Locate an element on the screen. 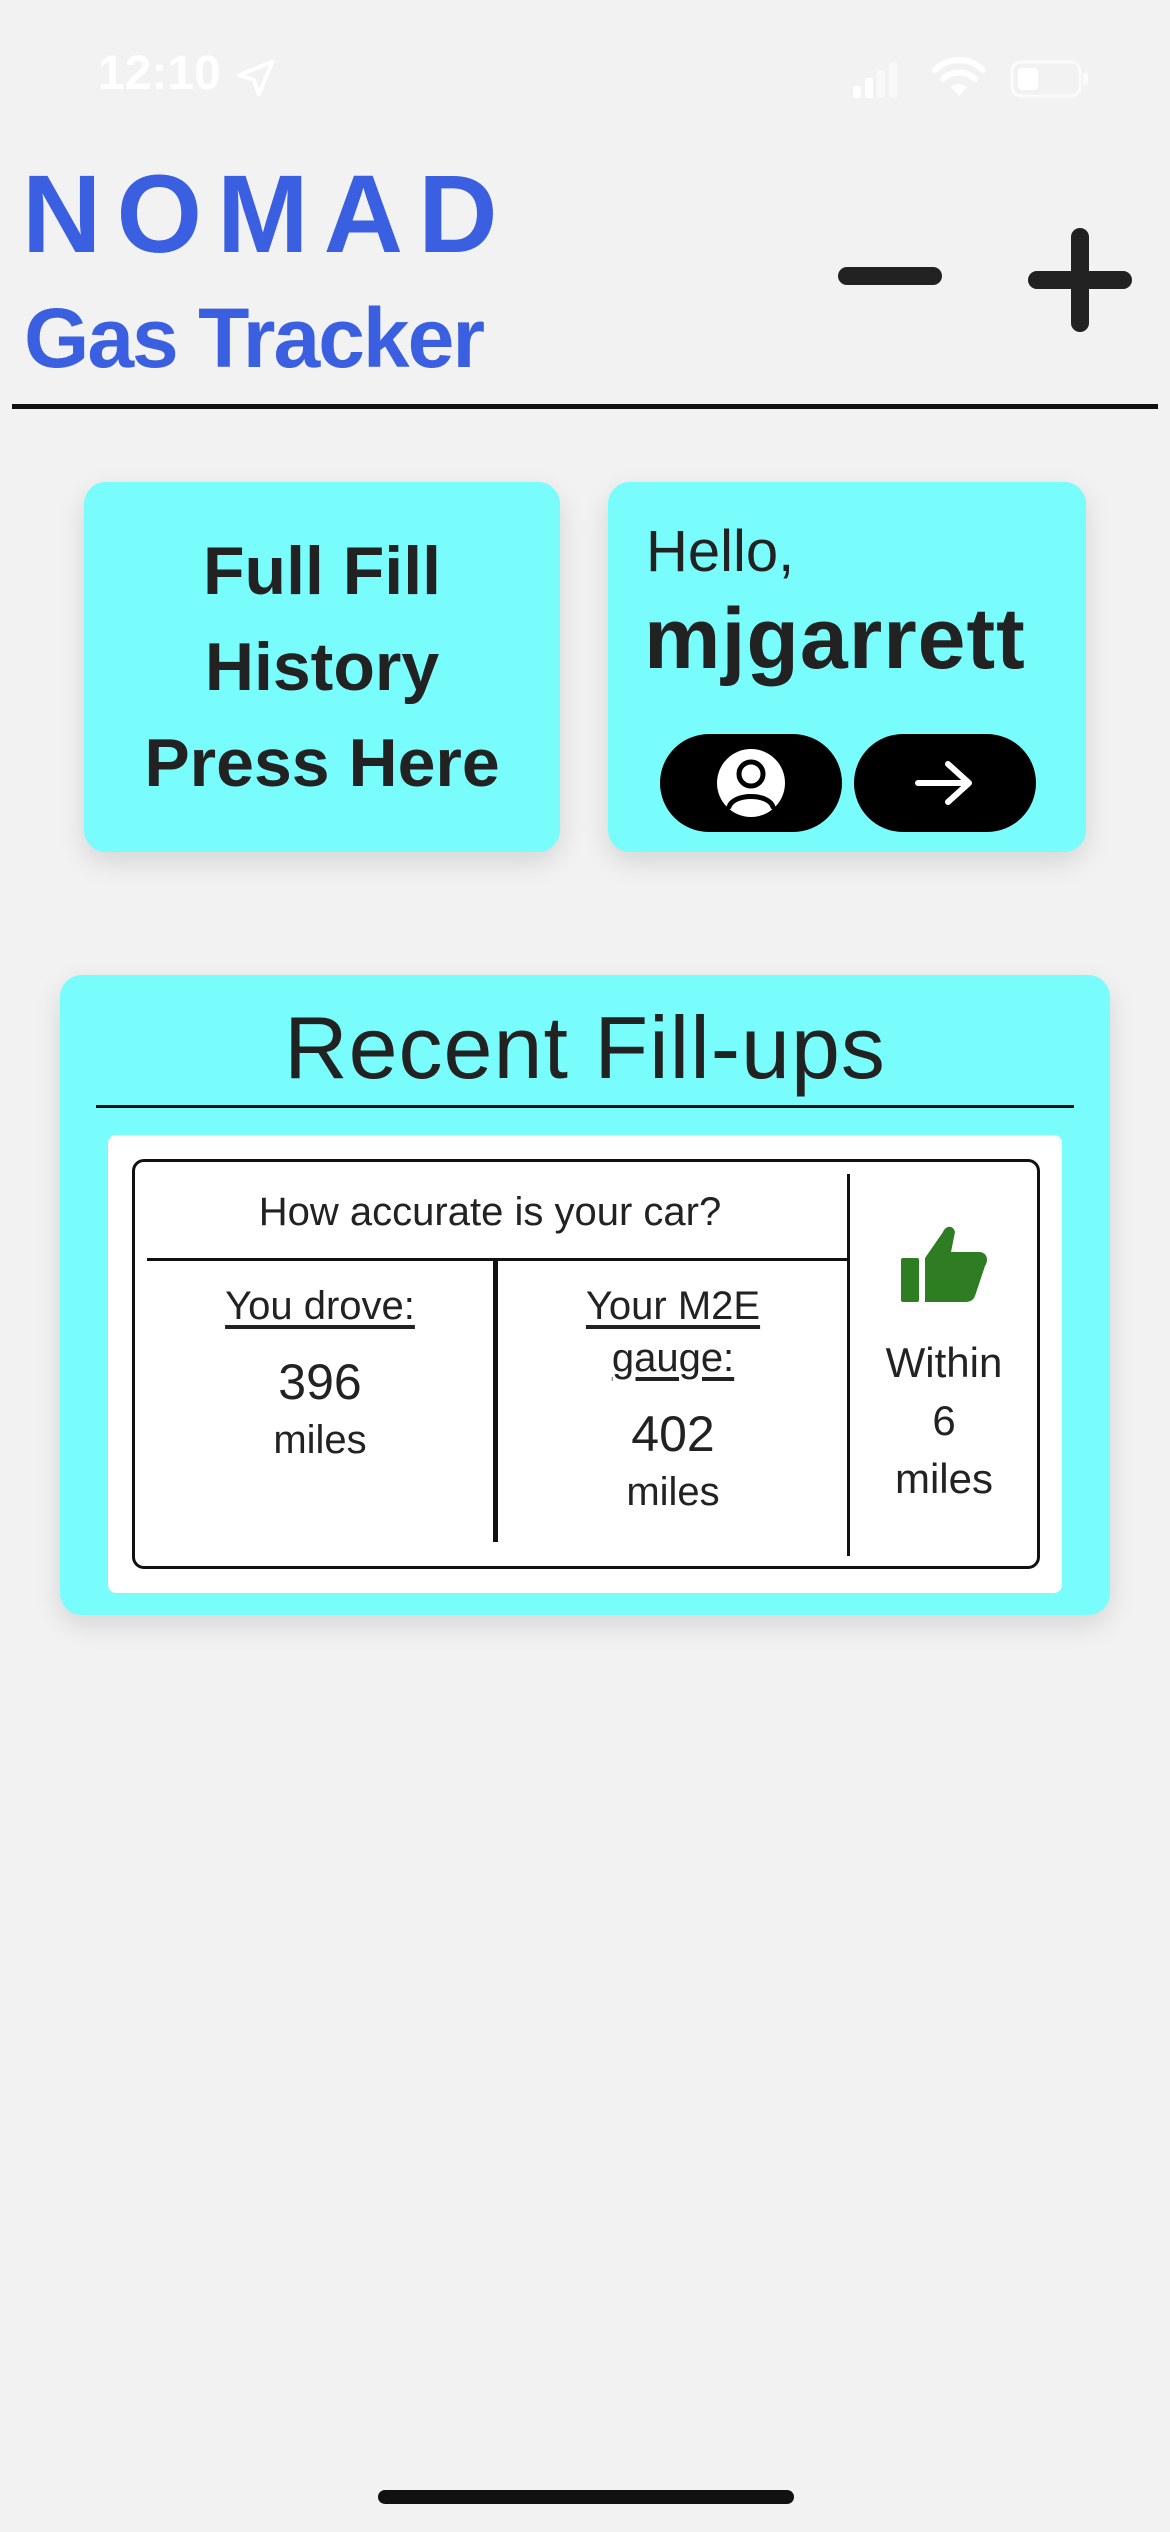 The width and height of the screenshot is (1170, 2532). fill-history-line1: Full Fill is located at coordinates (322, 571).